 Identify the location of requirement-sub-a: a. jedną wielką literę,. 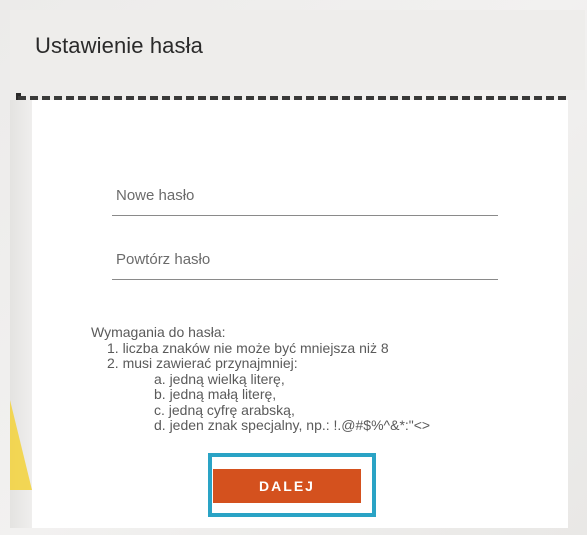
(219, 378).